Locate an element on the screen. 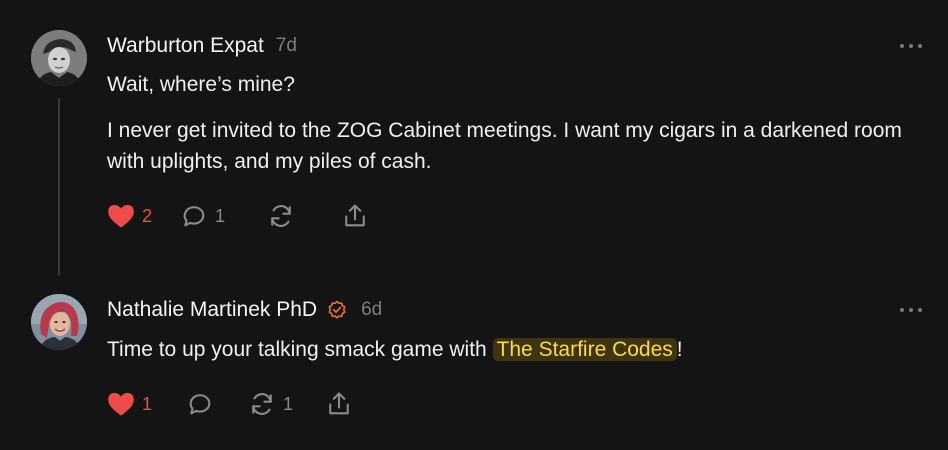 The width and height of the screenshot is (948, 450). comment-text: Time to up your talking smack game with is located at coordinates (300, 349).